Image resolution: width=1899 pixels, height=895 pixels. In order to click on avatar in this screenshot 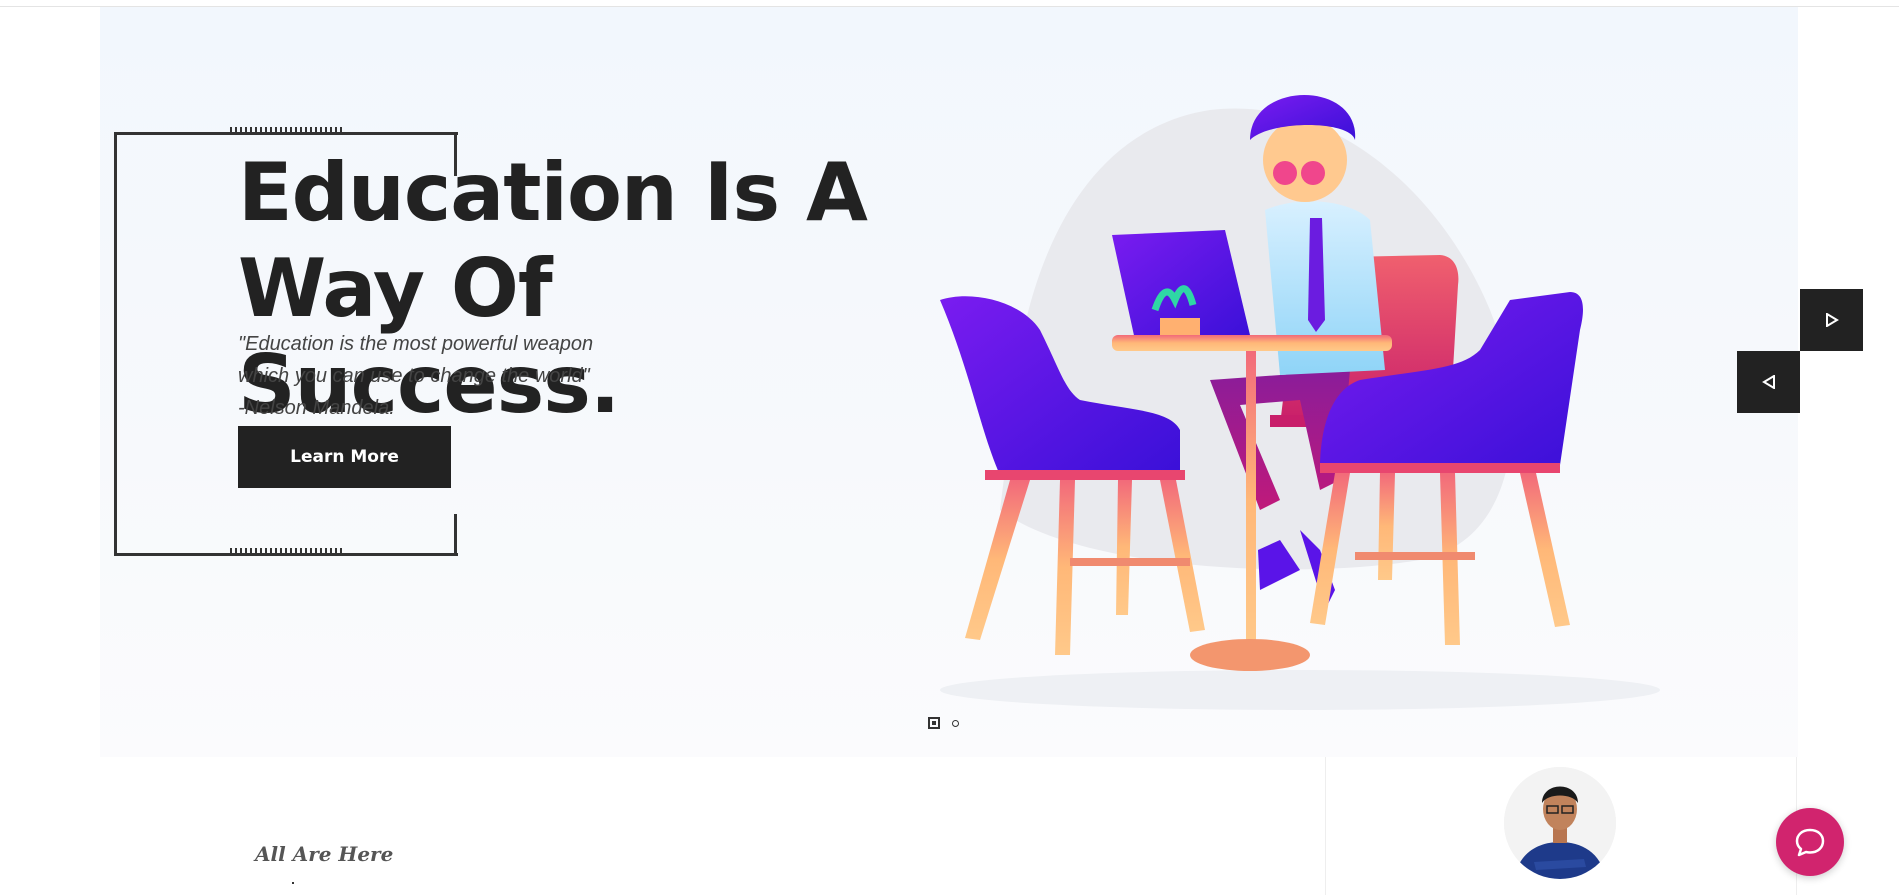, I will do `click(1560, 823)`.